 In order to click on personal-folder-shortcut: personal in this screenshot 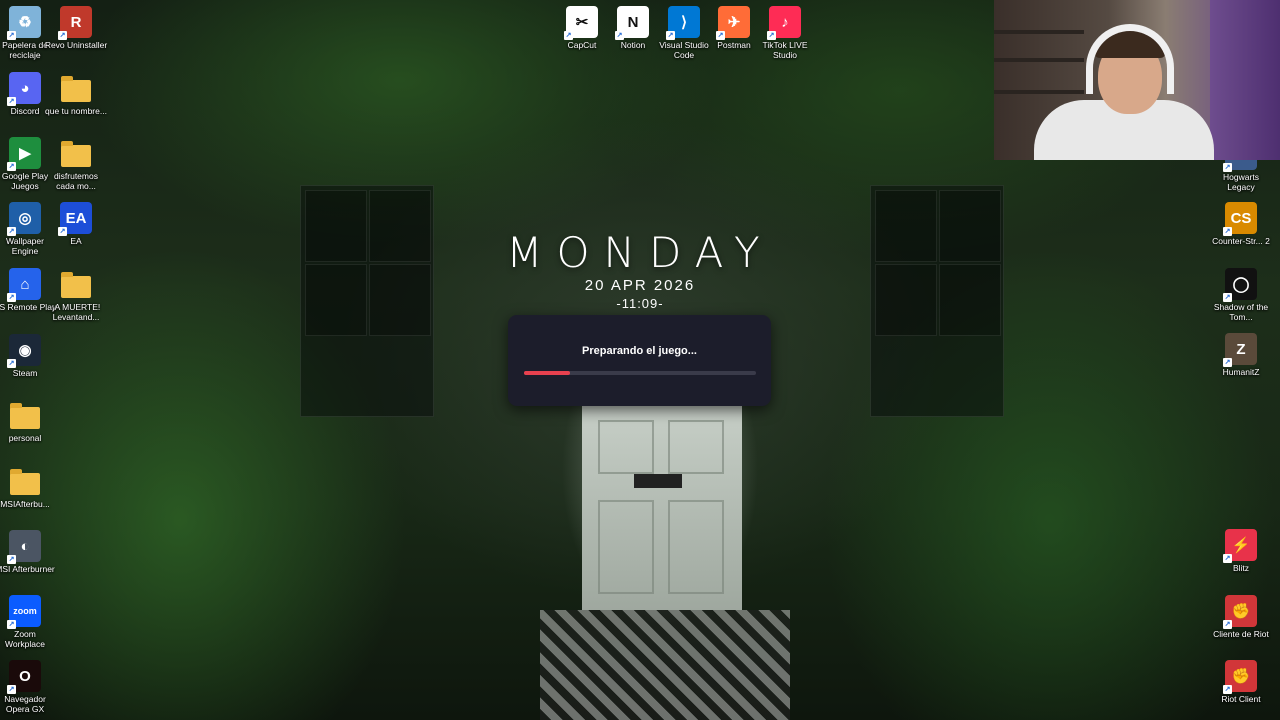, I will do `click(28, 421)`.